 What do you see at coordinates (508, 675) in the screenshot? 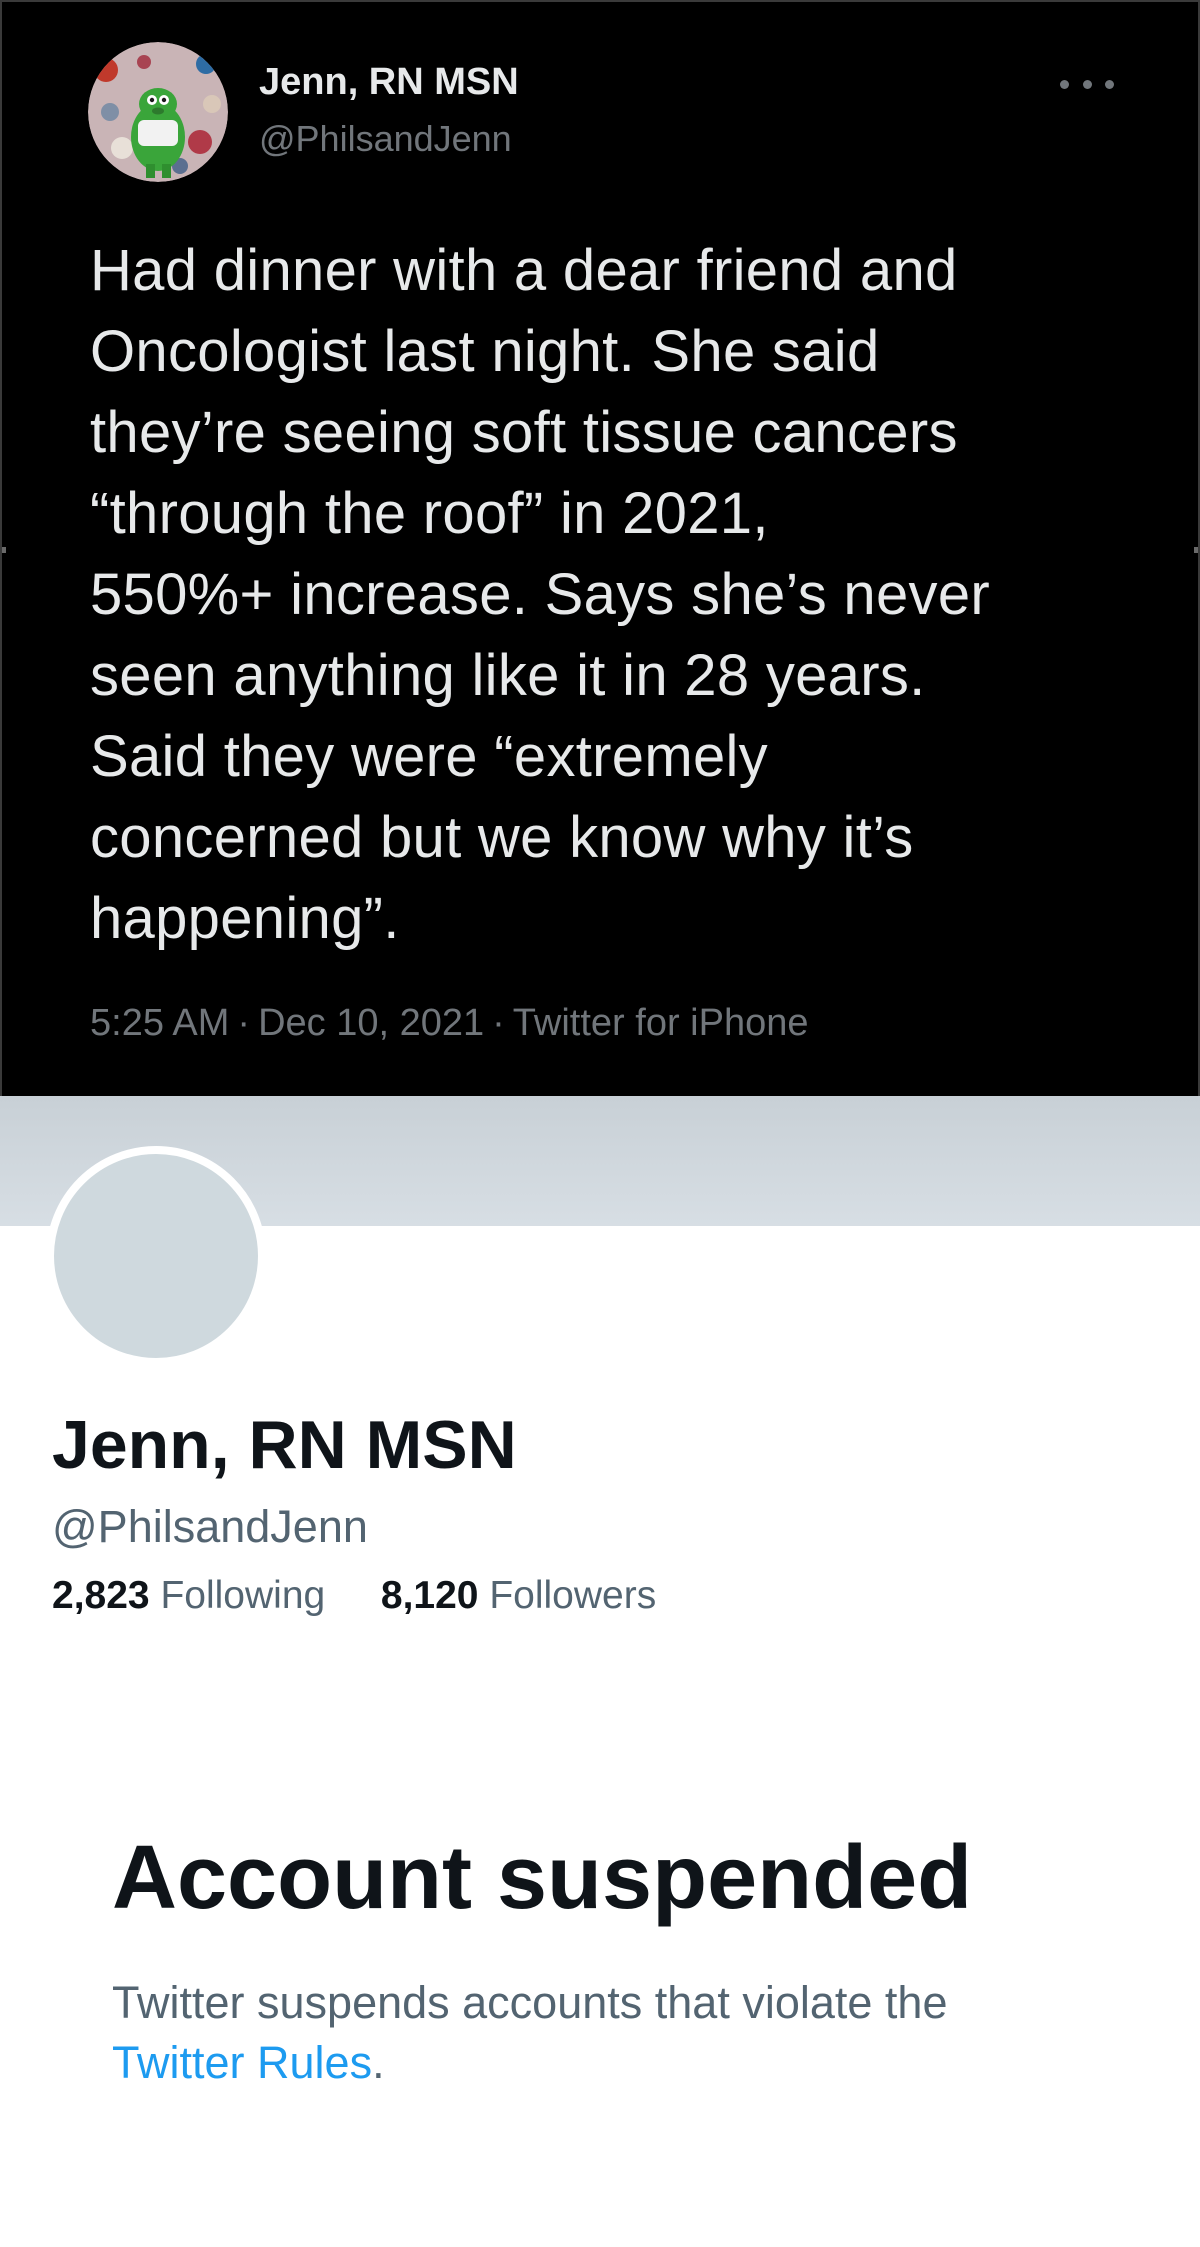
I see `tweet-text-line: seen anything like it in 28 years.` at bounding box center [508, 675].